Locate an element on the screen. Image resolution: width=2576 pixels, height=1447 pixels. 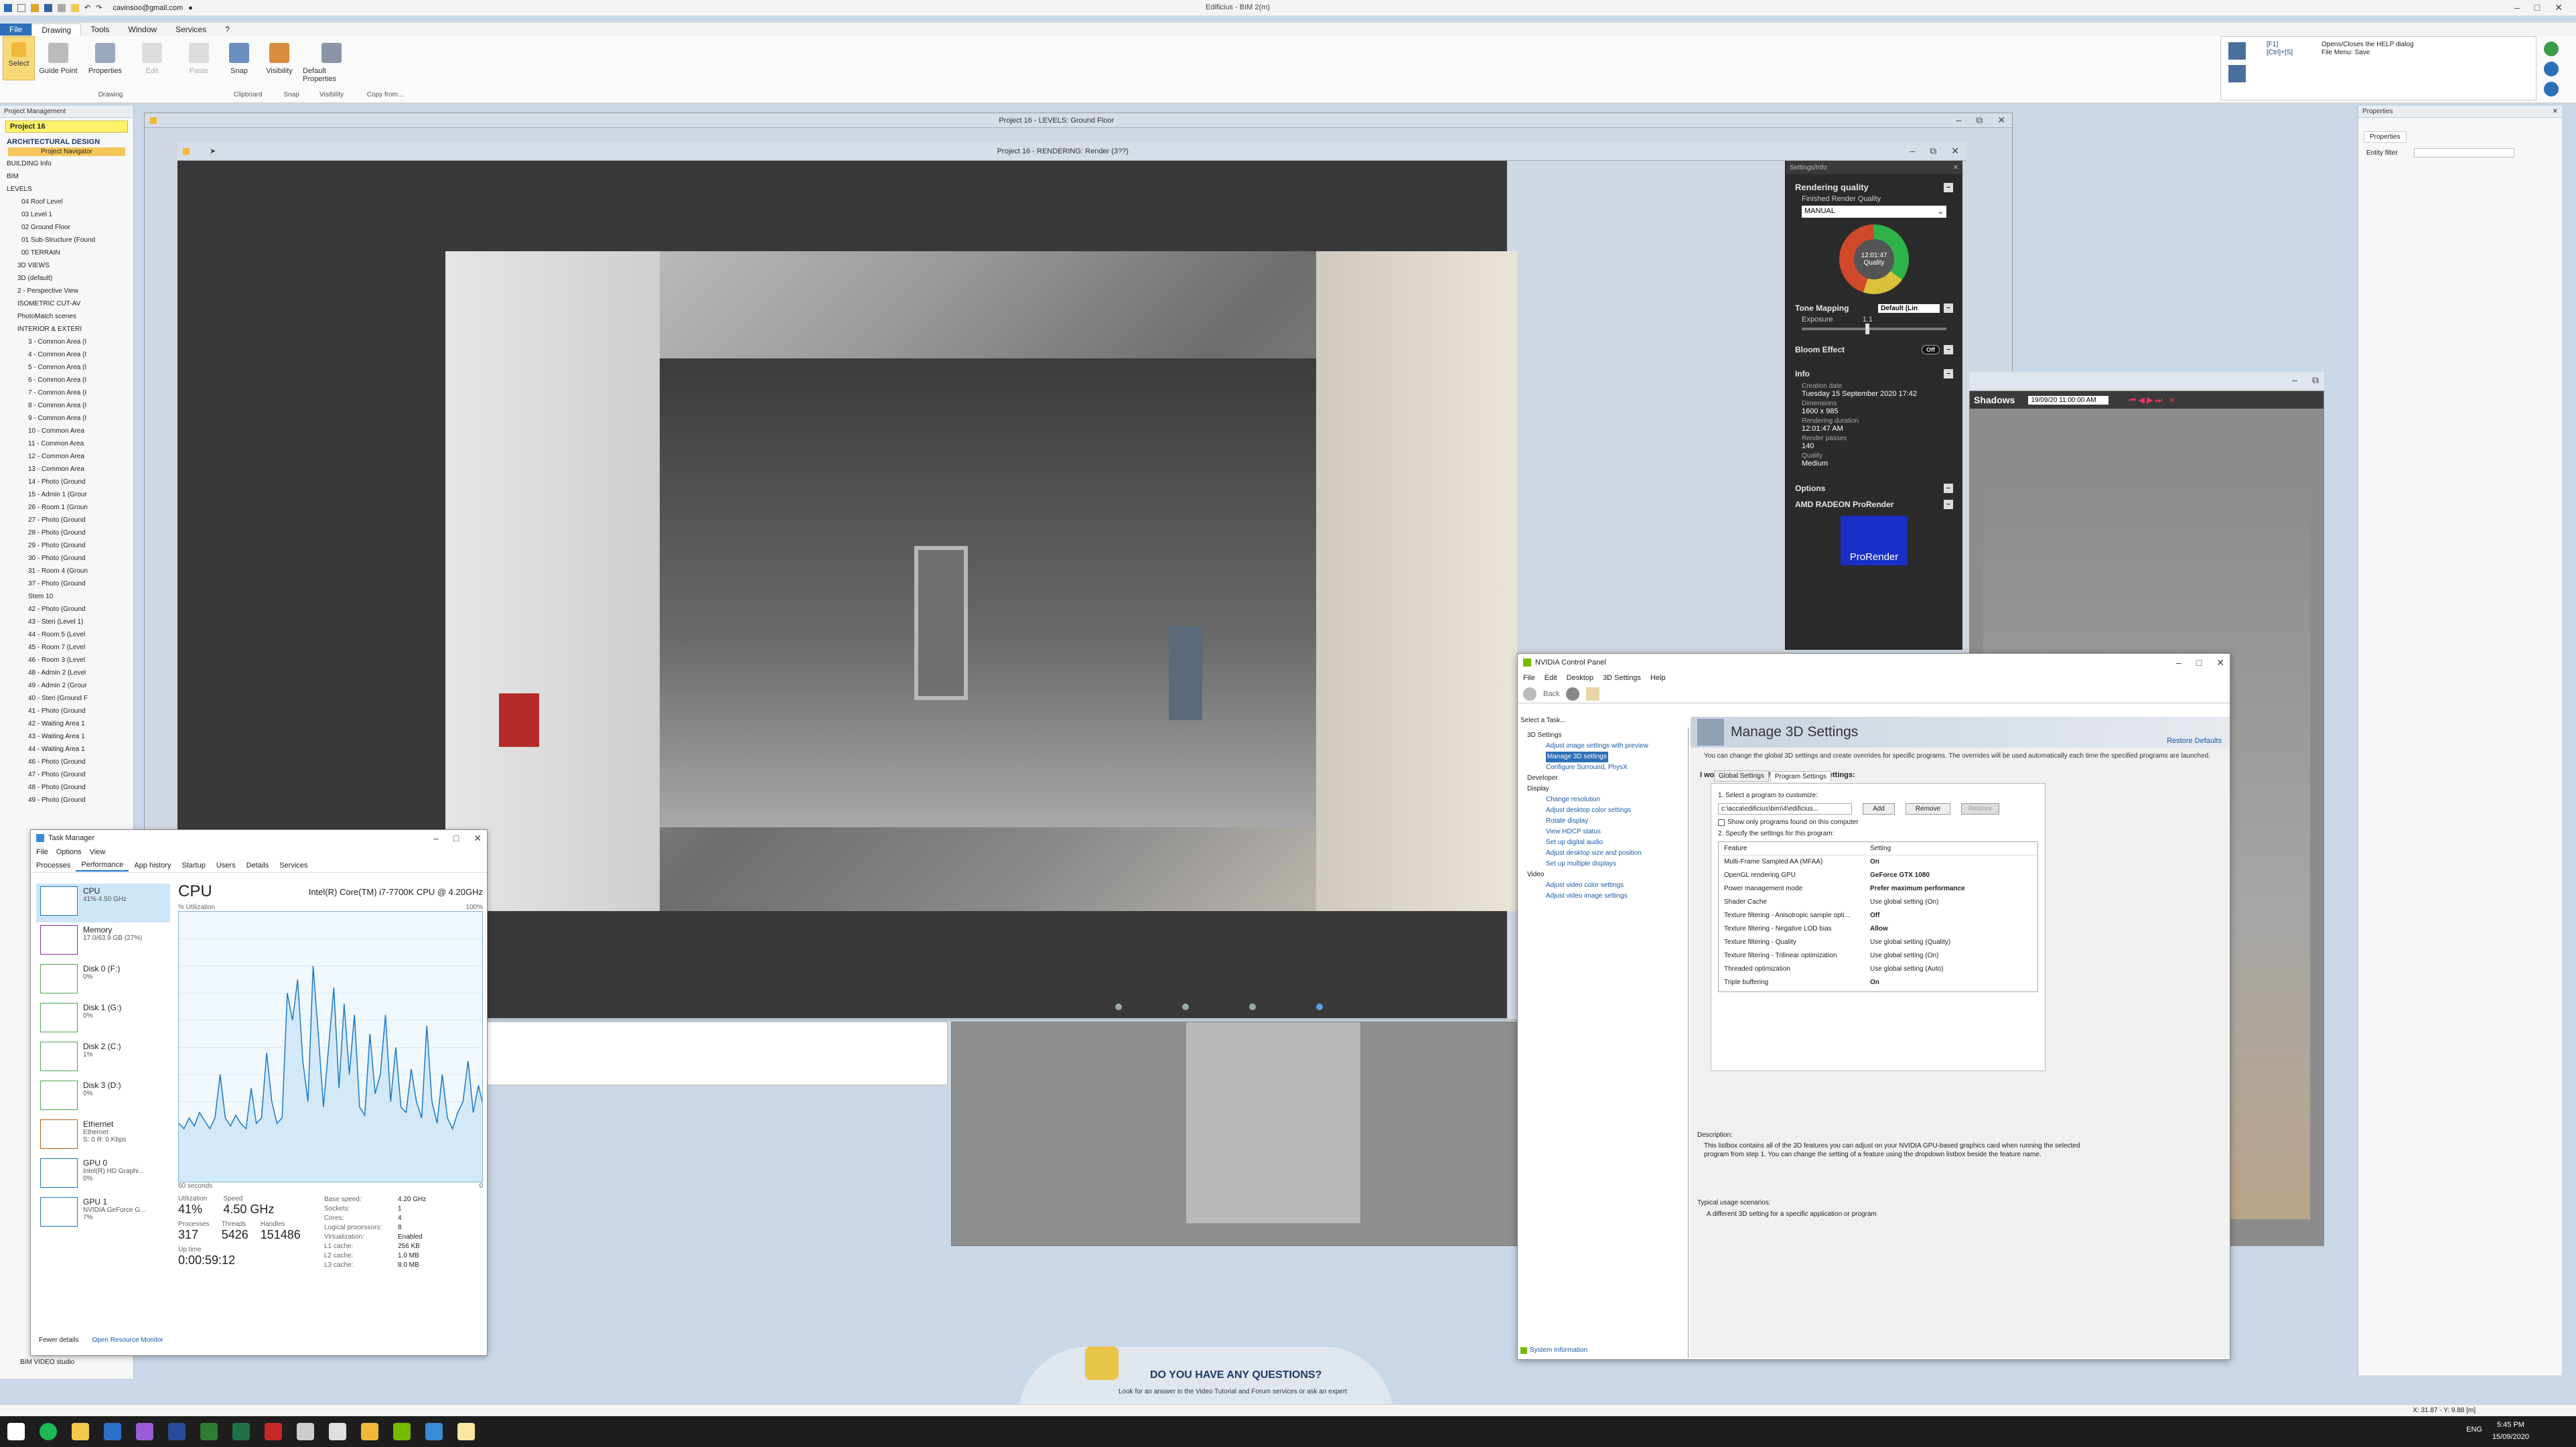
tab-processes: Processes is located at coordinates (53, 865).